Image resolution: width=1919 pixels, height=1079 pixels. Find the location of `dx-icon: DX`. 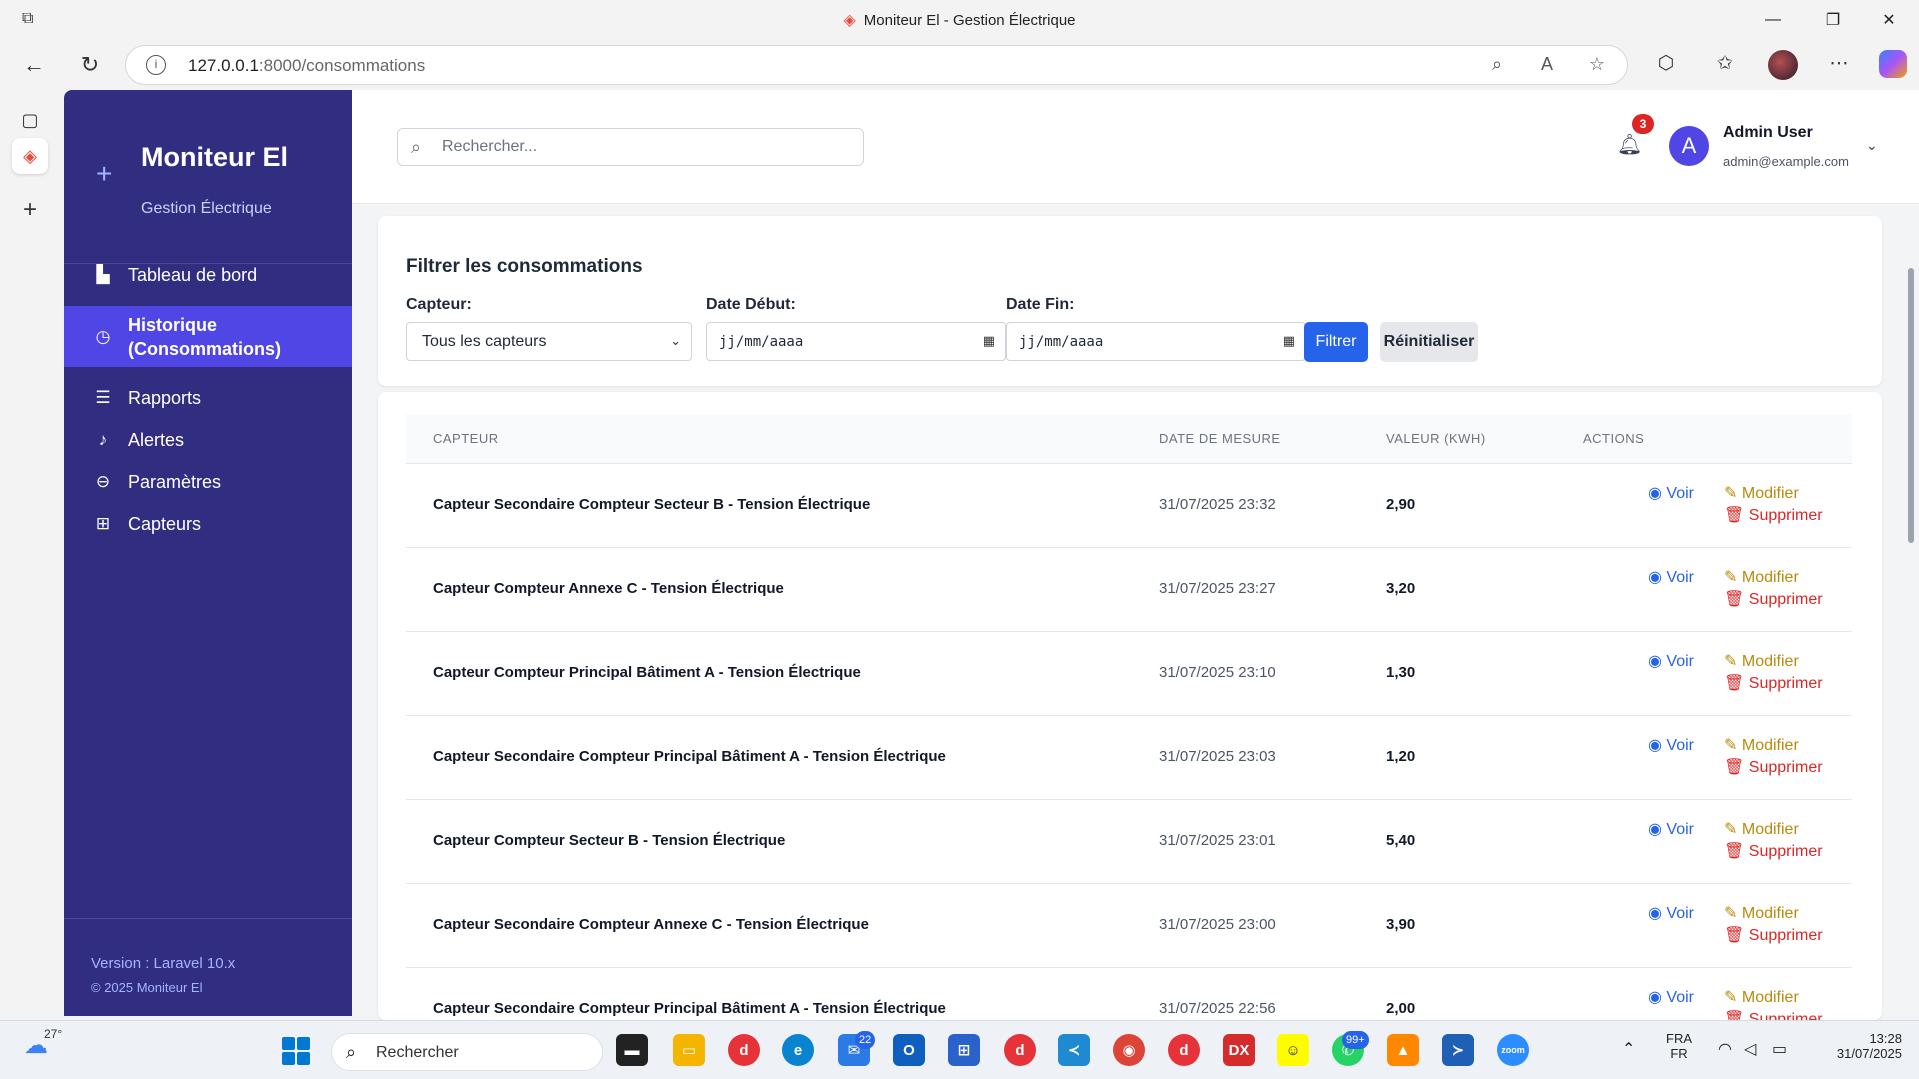

dx-icon: DX is located at coordinates (1239, 1050).